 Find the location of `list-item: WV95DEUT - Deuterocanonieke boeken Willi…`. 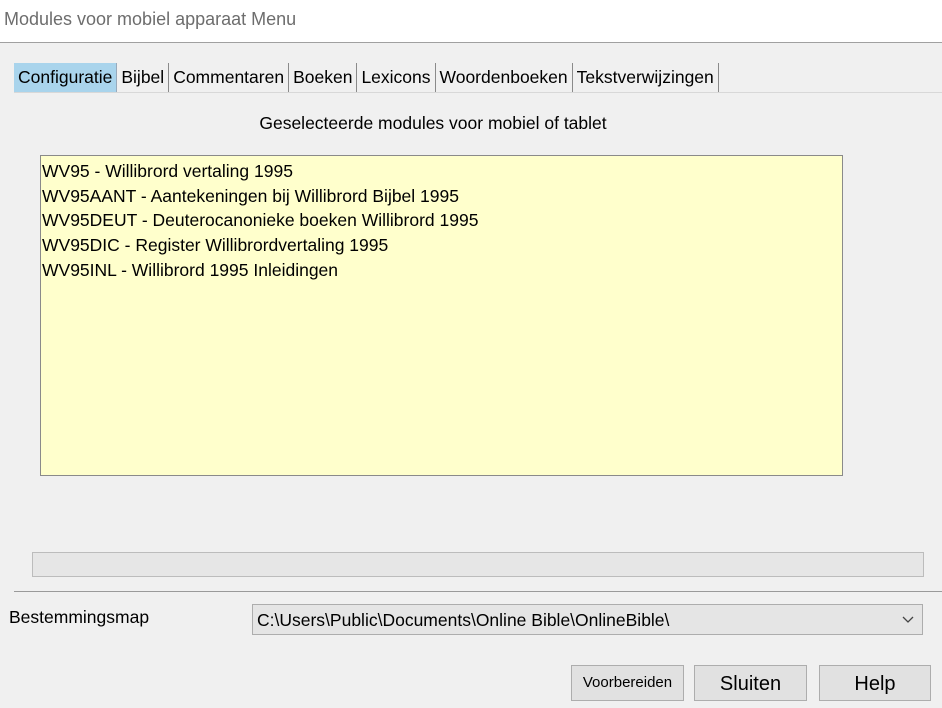

list-item: WV95DEUT - Deuterocanonieke boeken Willi… is located at coordinates (442, 220).